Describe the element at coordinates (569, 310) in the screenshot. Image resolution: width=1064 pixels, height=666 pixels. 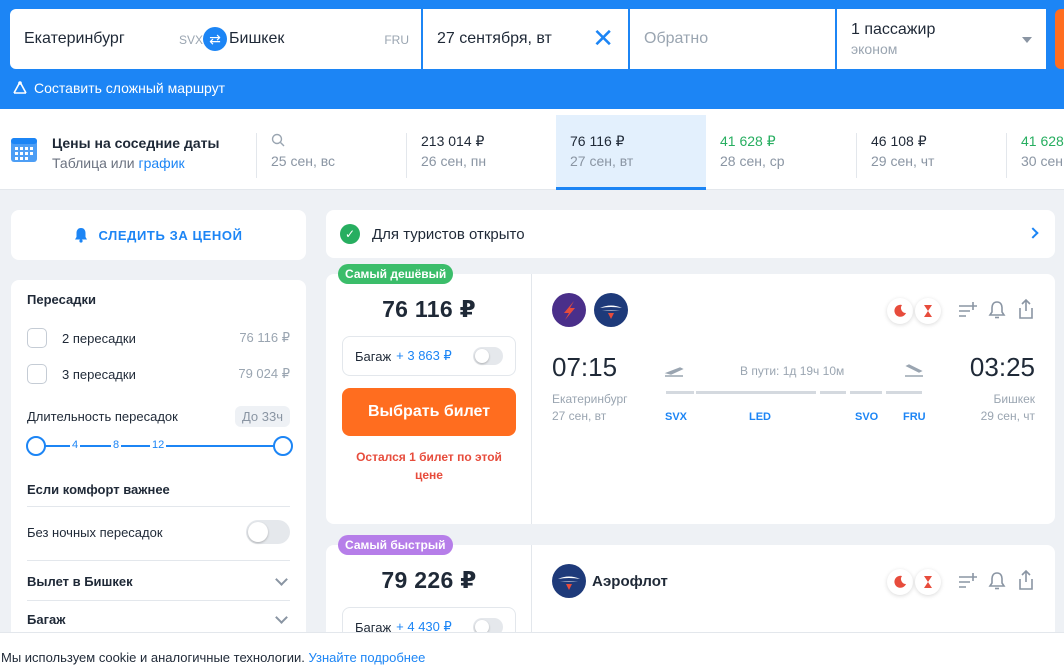
I see `airline-logo-ural` at that location.